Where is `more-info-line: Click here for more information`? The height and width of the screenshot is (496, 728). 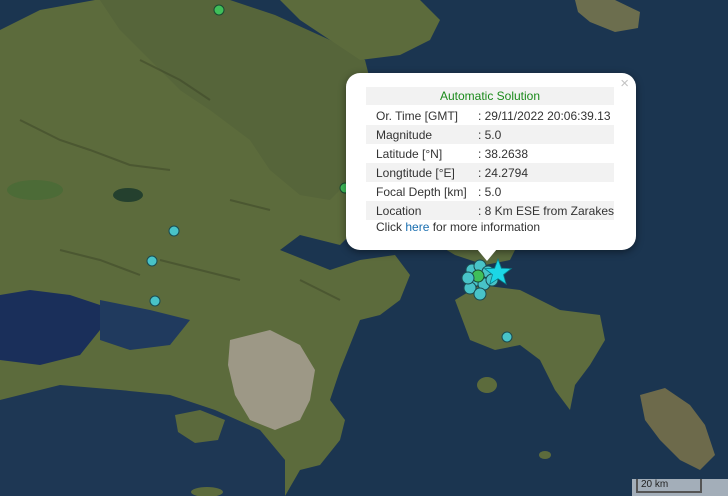
more-info-line: Click here for more information is located at coordinates (458, 227).